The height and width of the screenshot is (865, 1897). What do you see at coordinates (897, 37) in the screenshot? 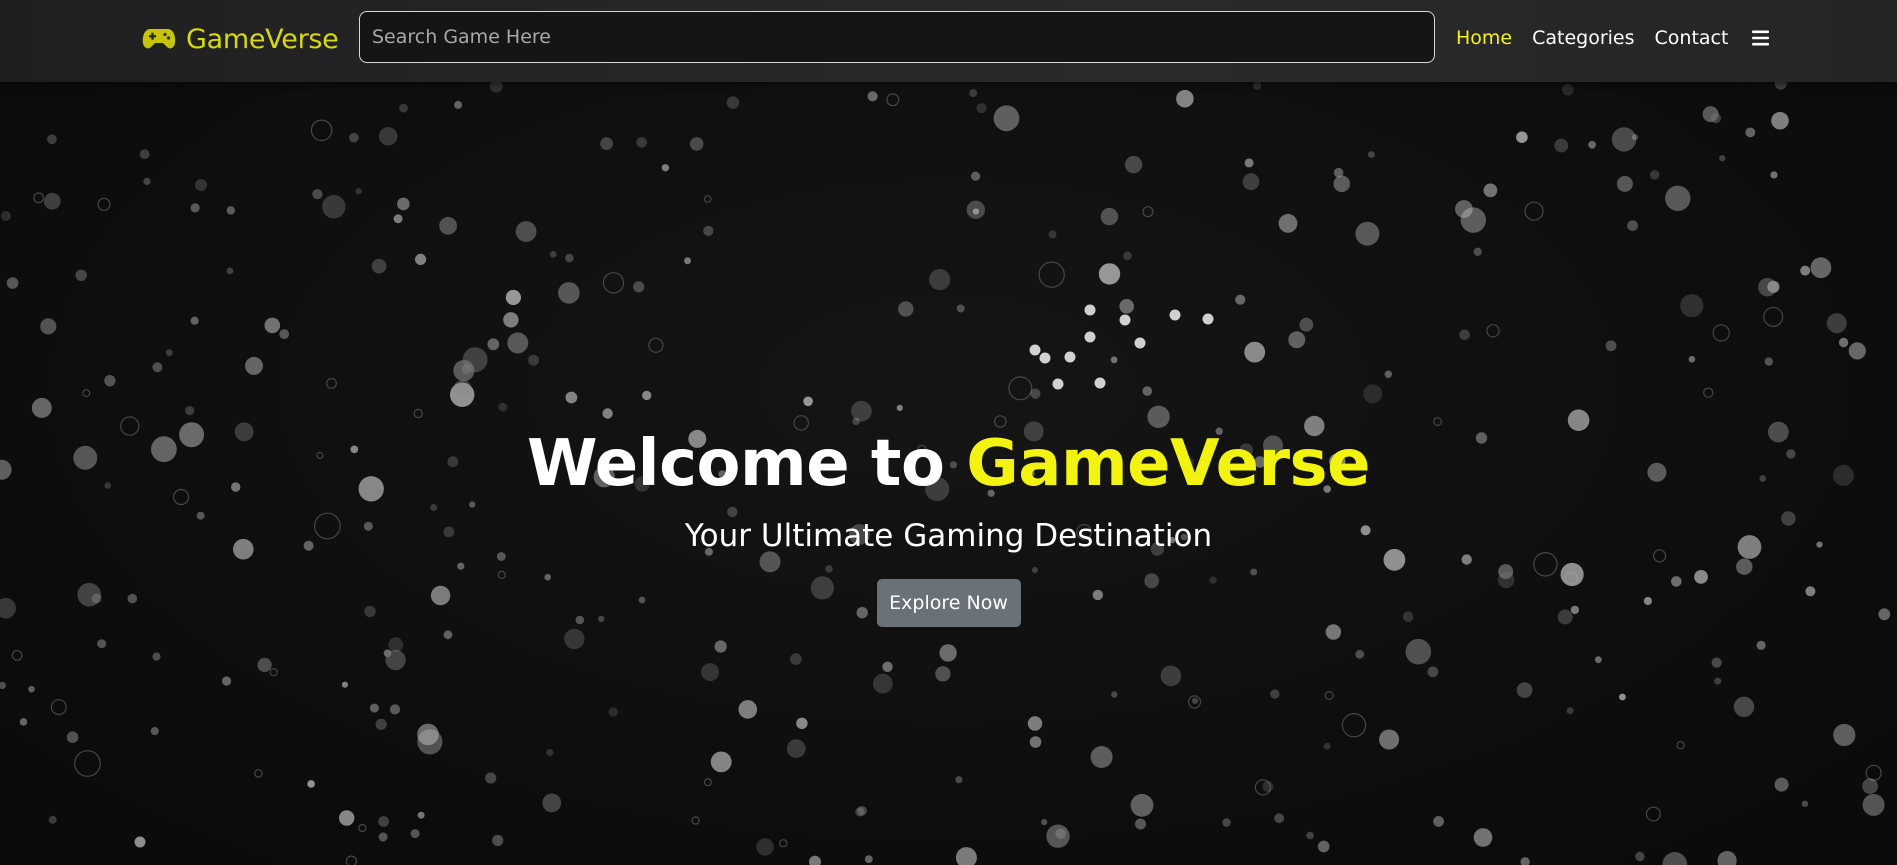
I see `search-input` at bounding box center [897, 37].